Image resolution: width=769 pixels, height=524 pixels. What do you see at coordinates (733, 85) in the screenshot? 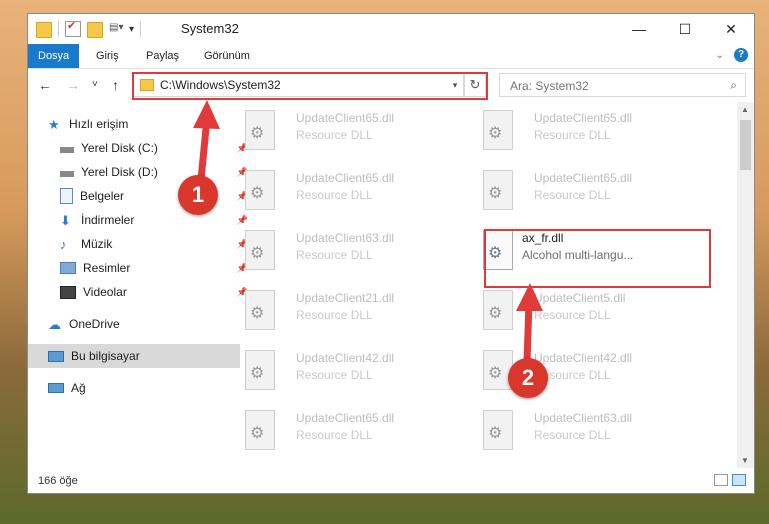
I see `search-icon: ⌕` at bounding box center [733, 85].